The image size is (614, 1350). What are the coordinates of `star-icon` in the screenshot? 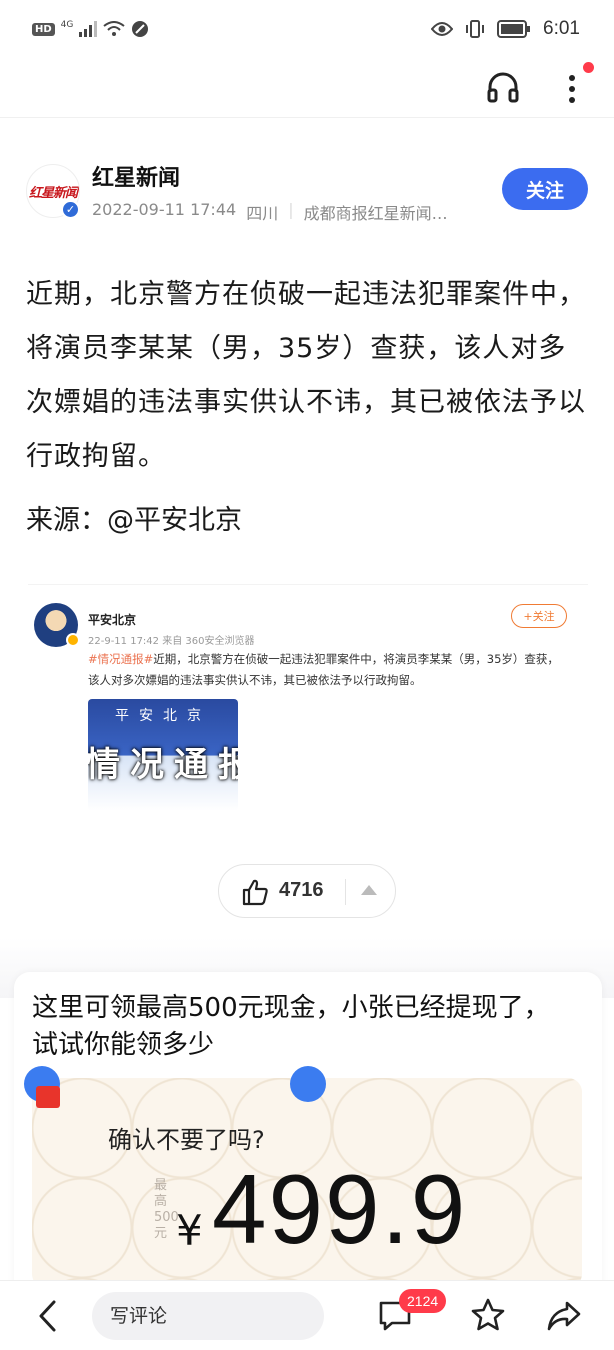 It's located at (488, 1315).